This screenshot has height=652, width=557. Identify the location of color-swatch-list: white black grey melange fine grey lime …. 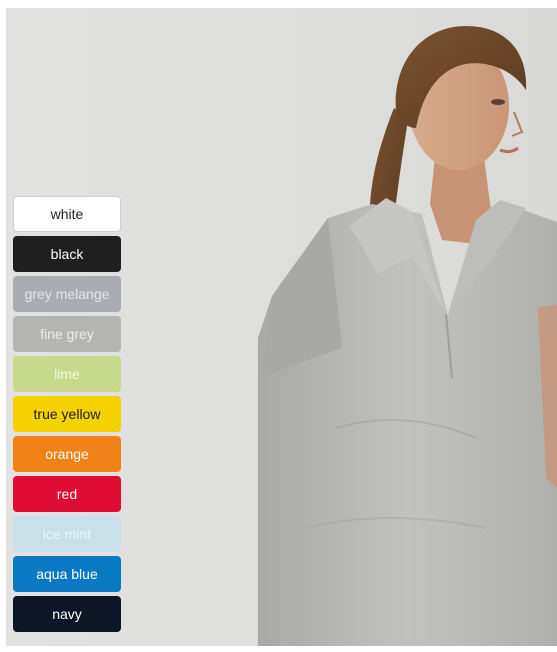
(67, 414).